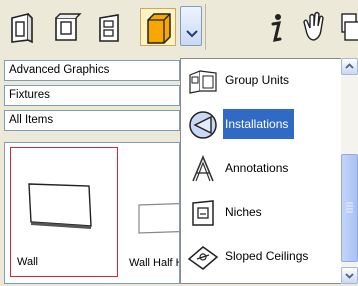 This screenshot has width=358, height=286. What do you see at coordinates (203, 125) in the screenshot?
I see `installations-icon` at bounding box center [203, 125].